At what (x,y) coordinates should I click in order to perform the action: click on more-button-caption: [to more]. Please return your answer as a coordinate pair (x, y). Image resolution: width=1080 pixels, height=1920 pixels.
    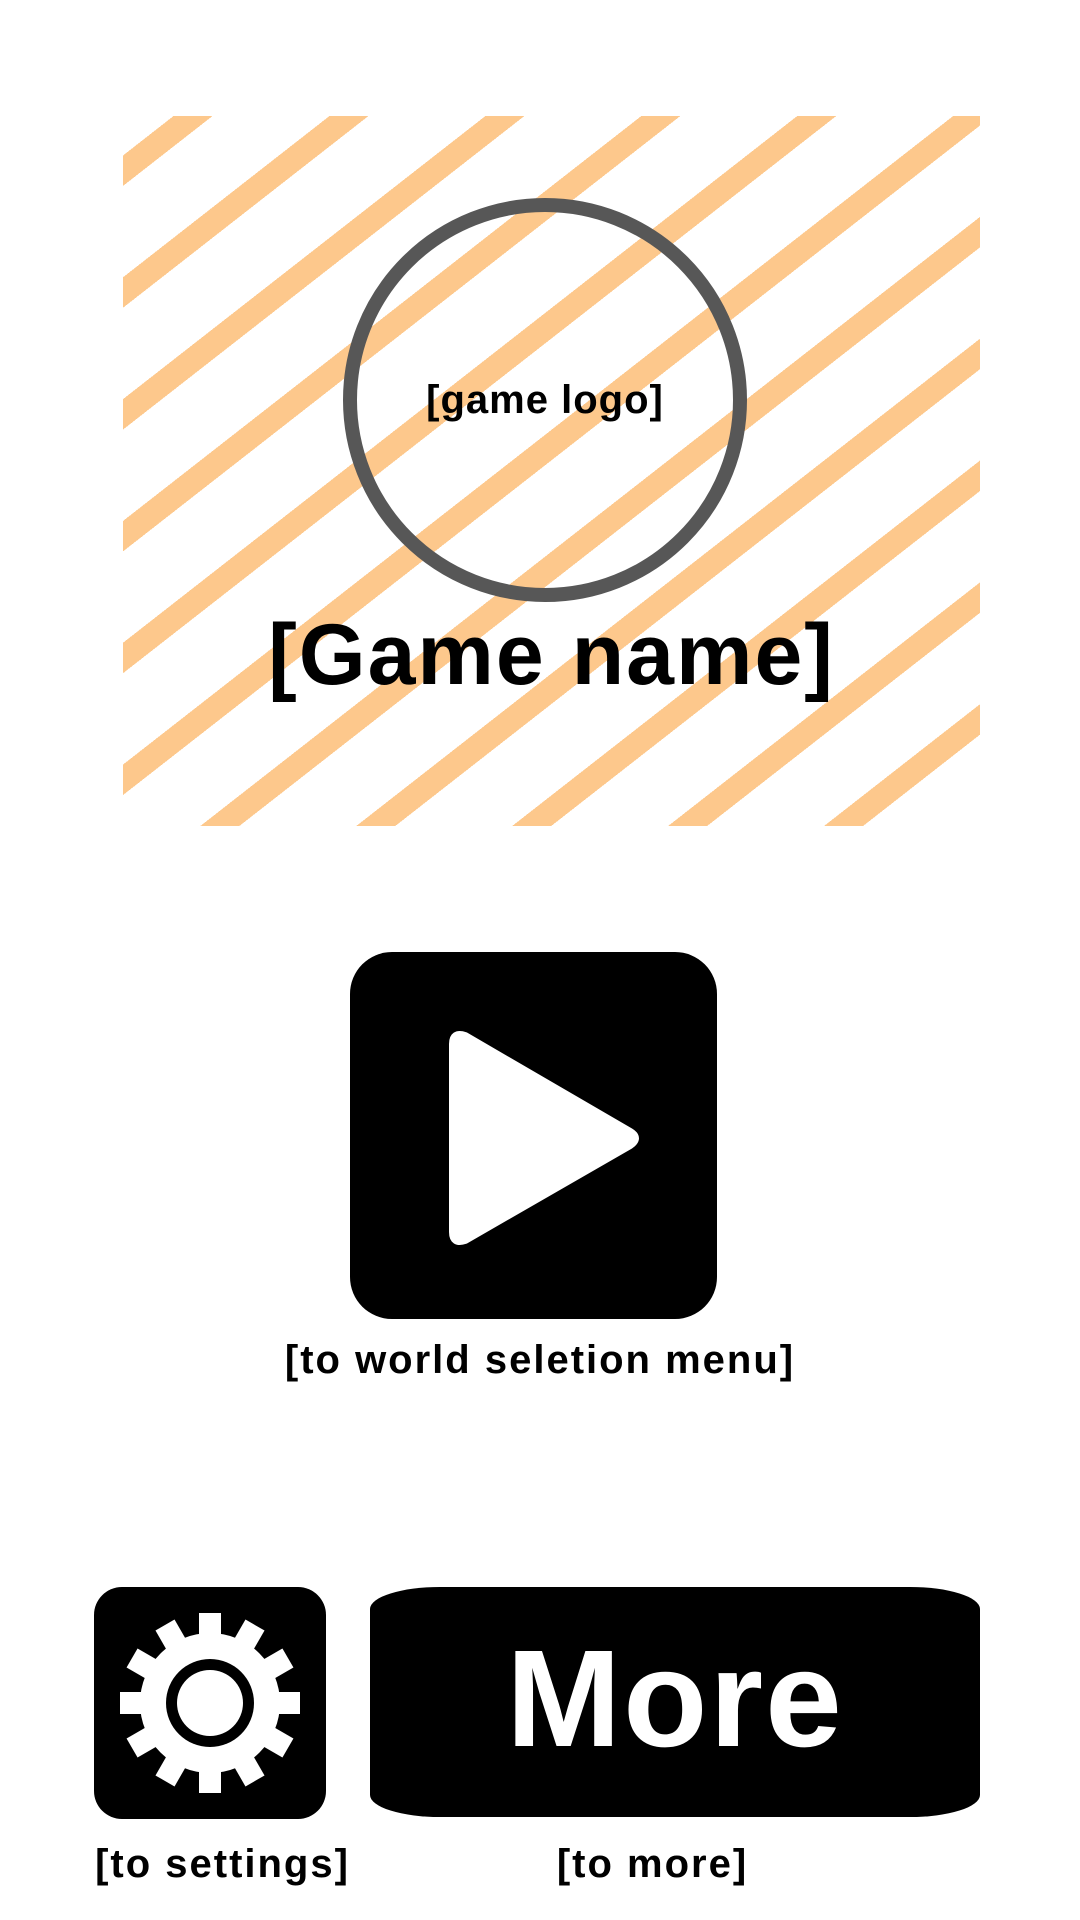
    Looking at the image, I should click on (652, 1864).